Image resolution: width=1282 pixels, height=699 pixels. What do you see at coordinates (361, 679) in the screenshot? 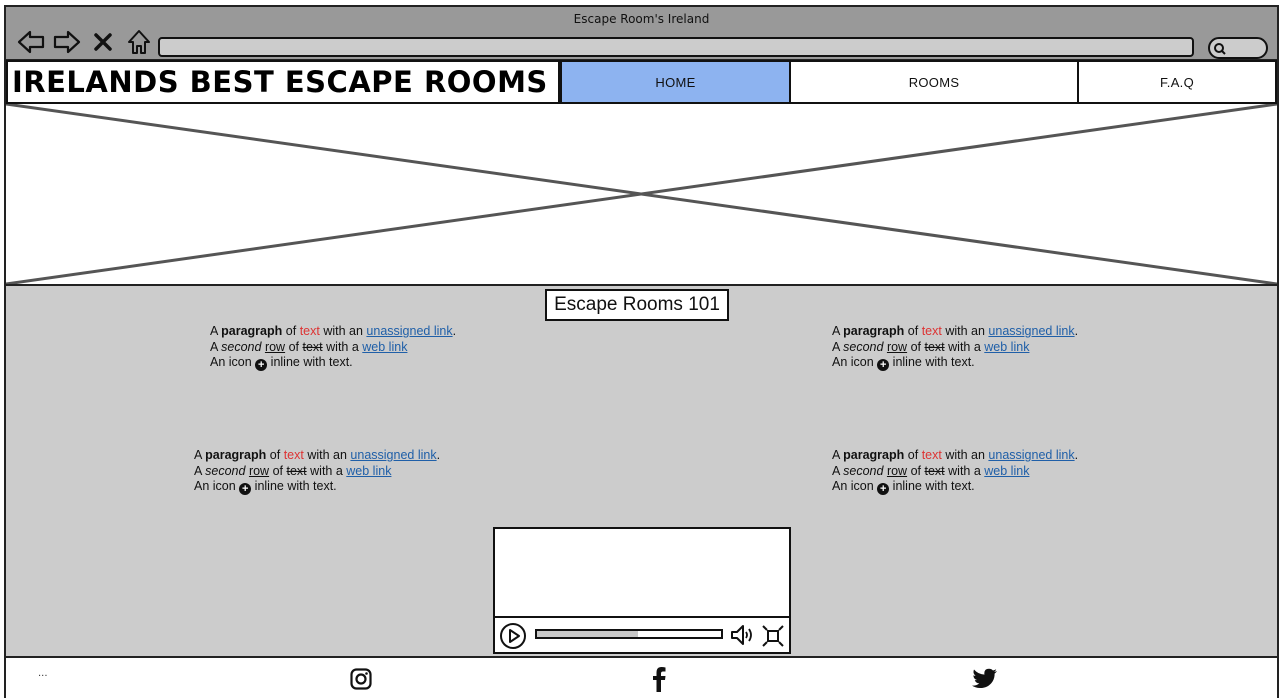
I see `instagram-icon` at bounding box center [361, 679].